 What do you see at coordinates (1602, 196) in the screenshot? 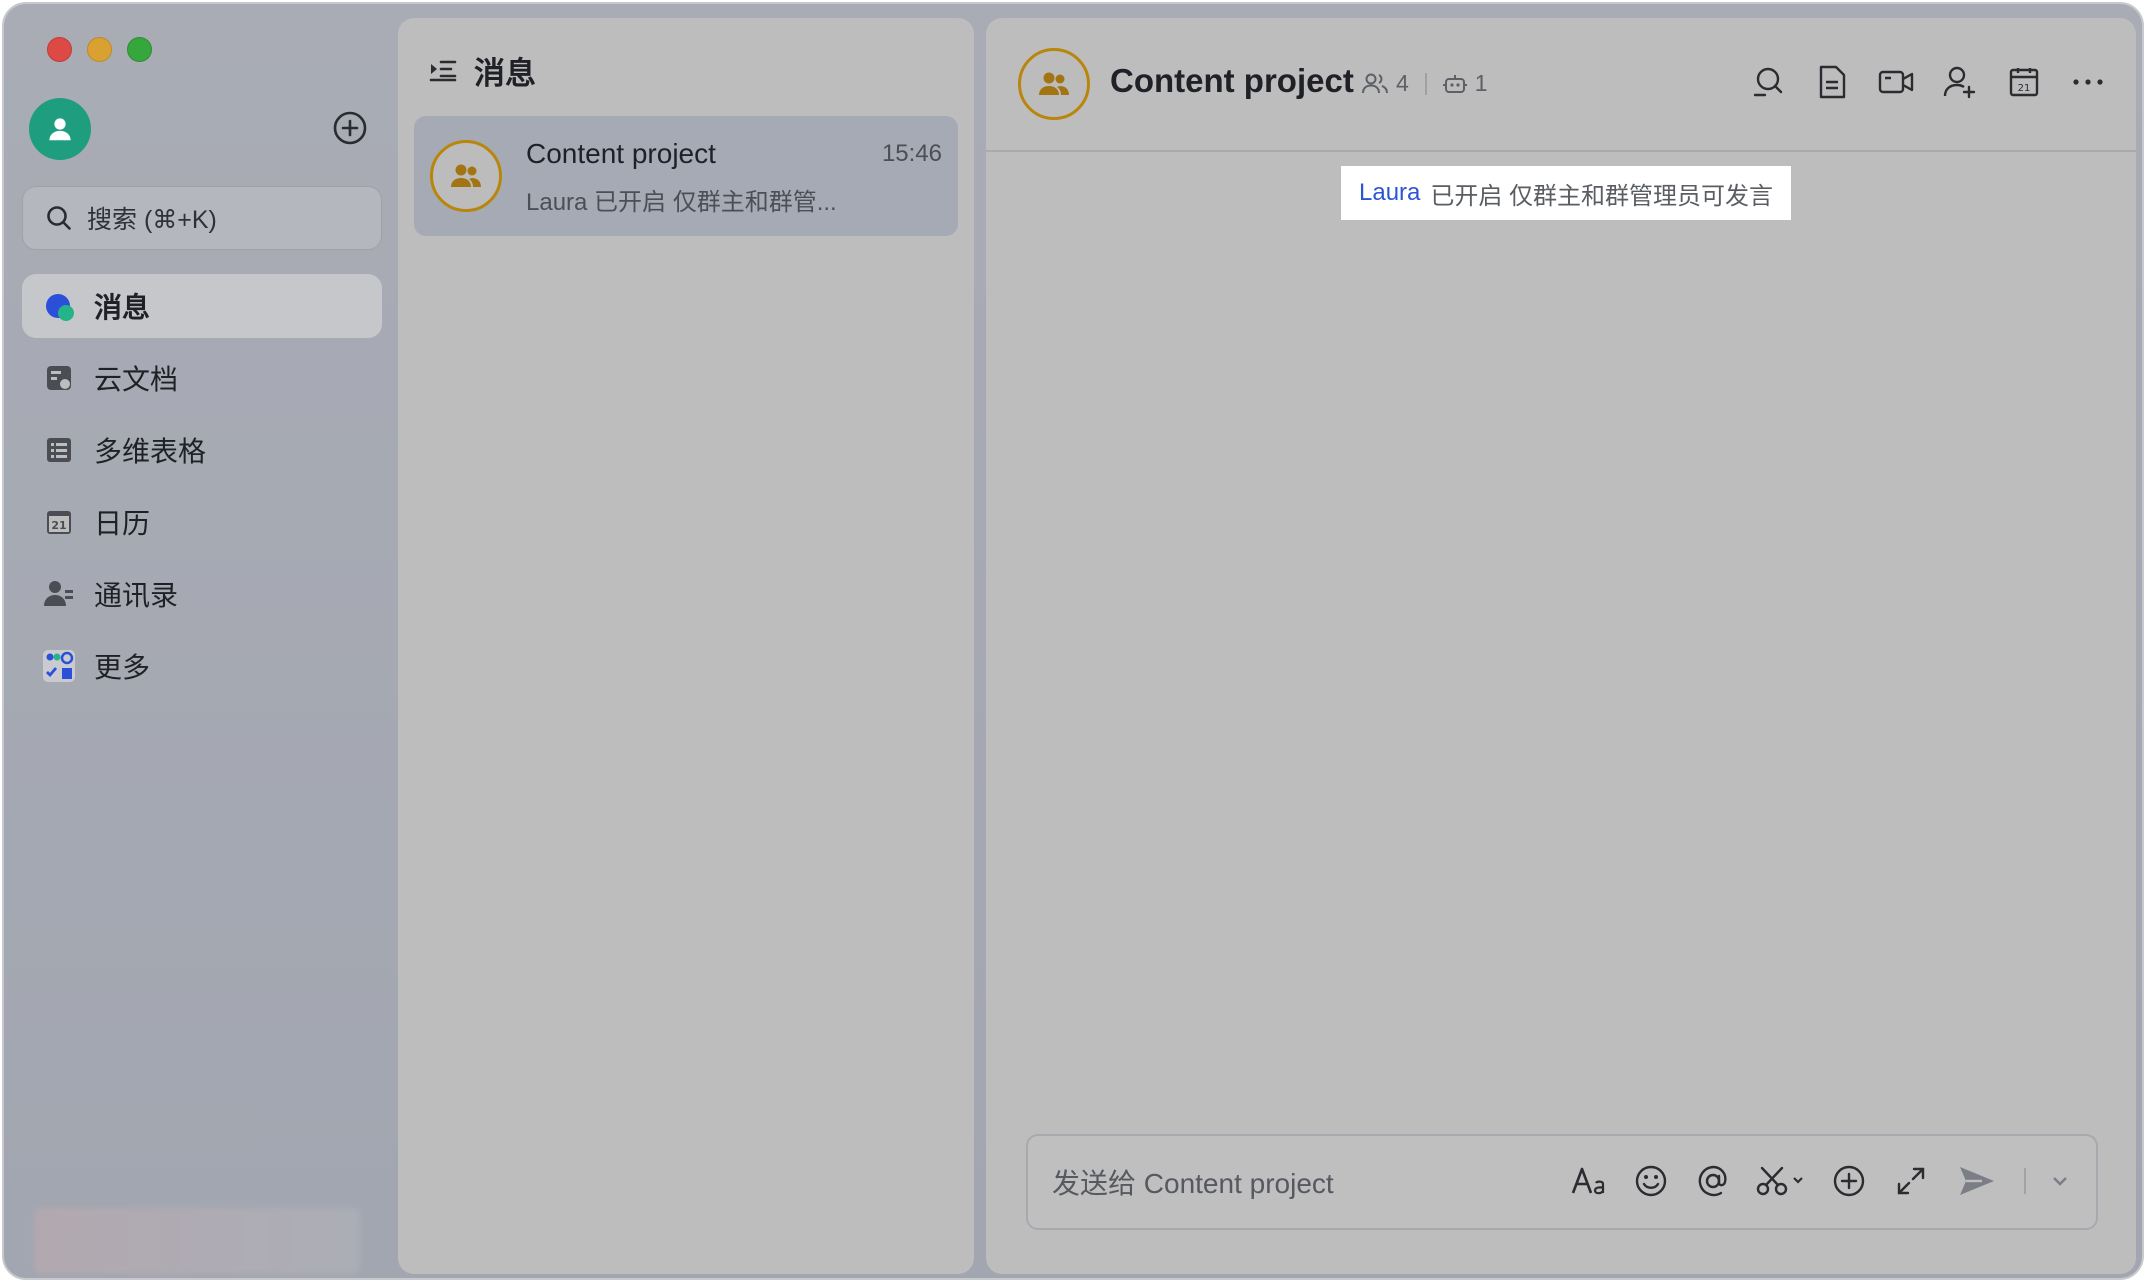
I see `system-message-text: 已开启 仅群主和群管理员可发言` at bounding box center [1602, 196].